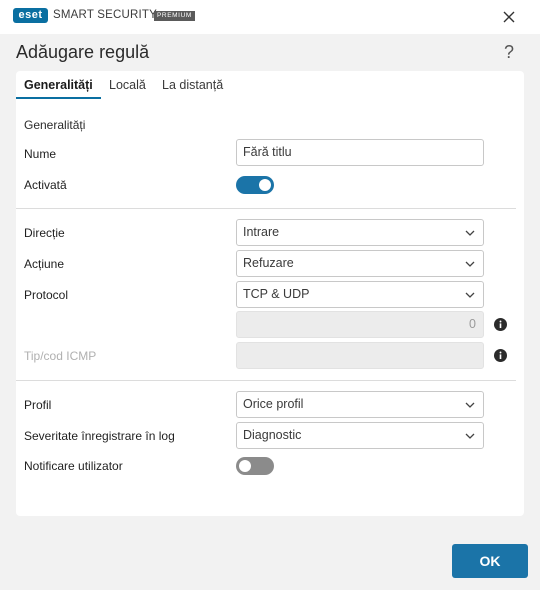 The width and height of the screenshot is (540, 590). What do you see at coordinates (360, 355) in the screenshot?
I see `icmp-input` at bounding box center [360, 355].